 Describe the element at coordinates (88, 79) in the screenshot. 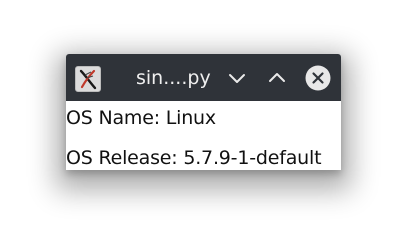

I see `tk-feather-icon` at that location.